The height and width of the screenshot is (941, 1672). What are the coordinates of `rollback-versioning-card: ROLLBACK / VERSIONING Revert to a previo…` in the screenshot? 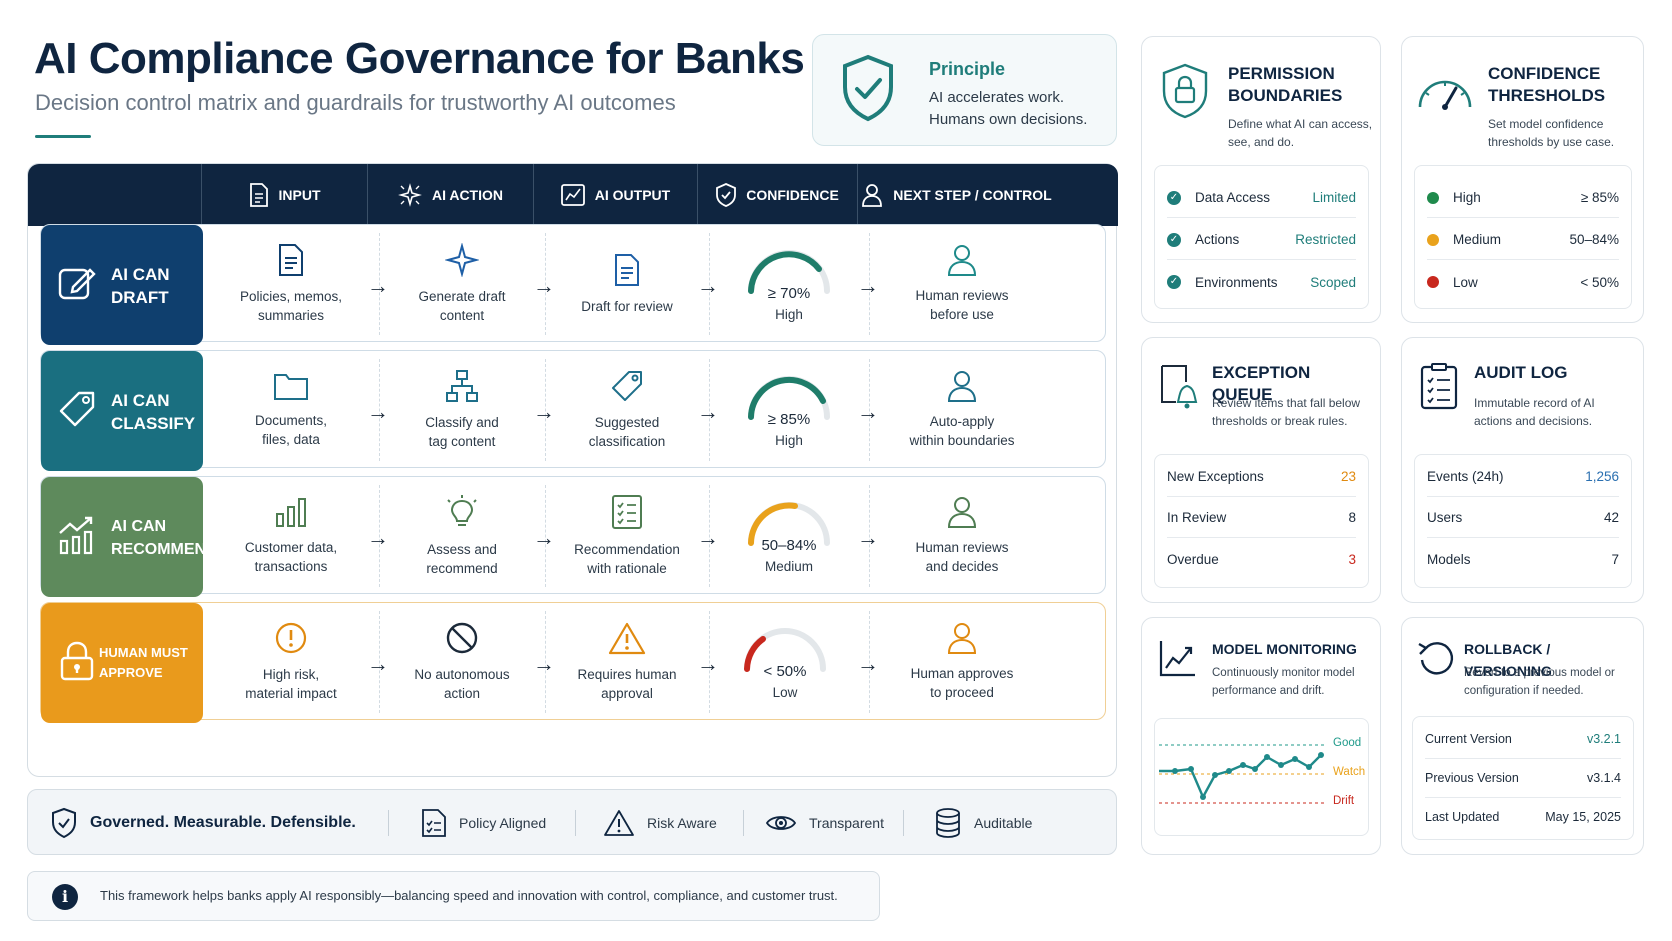 It's located at (1522, 736).